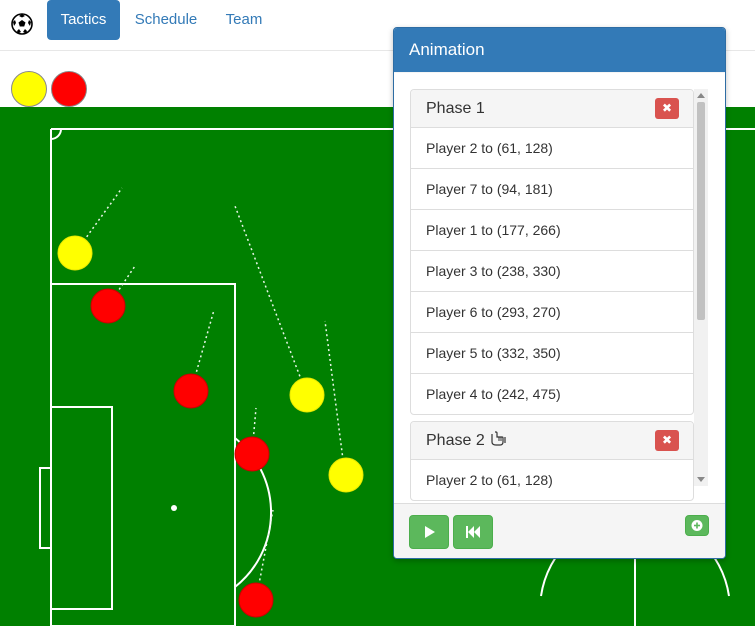 This screenshot has width=755, height=626. I want to click on yellow-team-token, so click(29, 89).